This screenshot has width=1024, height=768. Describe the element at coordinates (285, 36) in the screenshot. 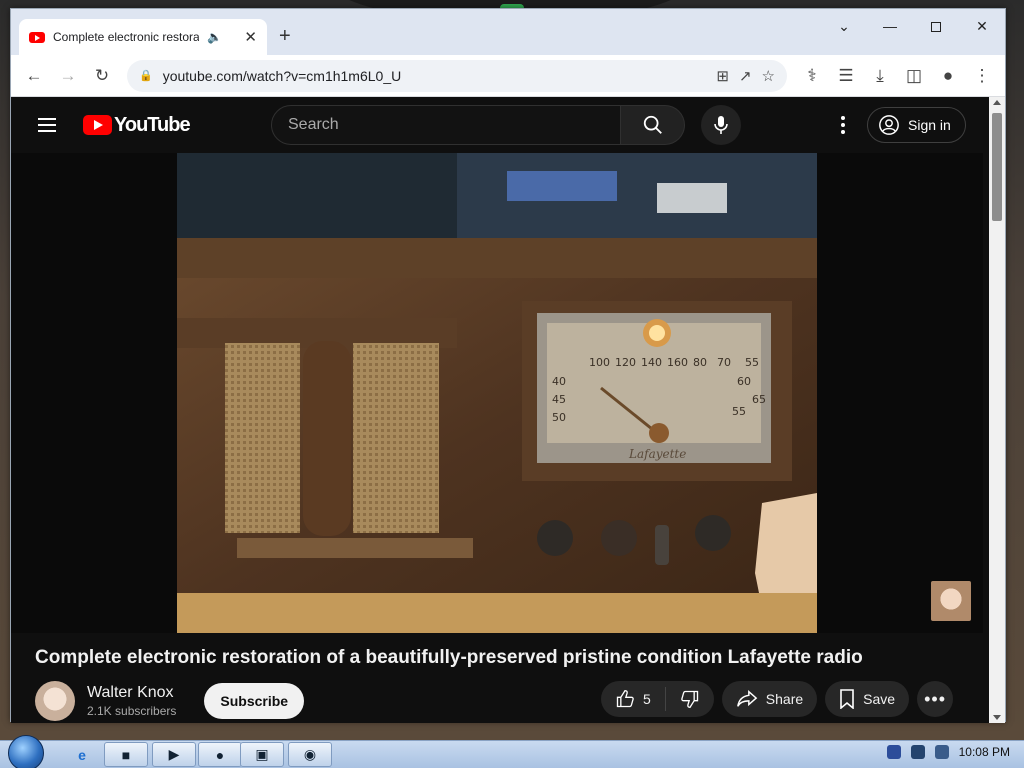

I see `new-tab-button: +` at that location.